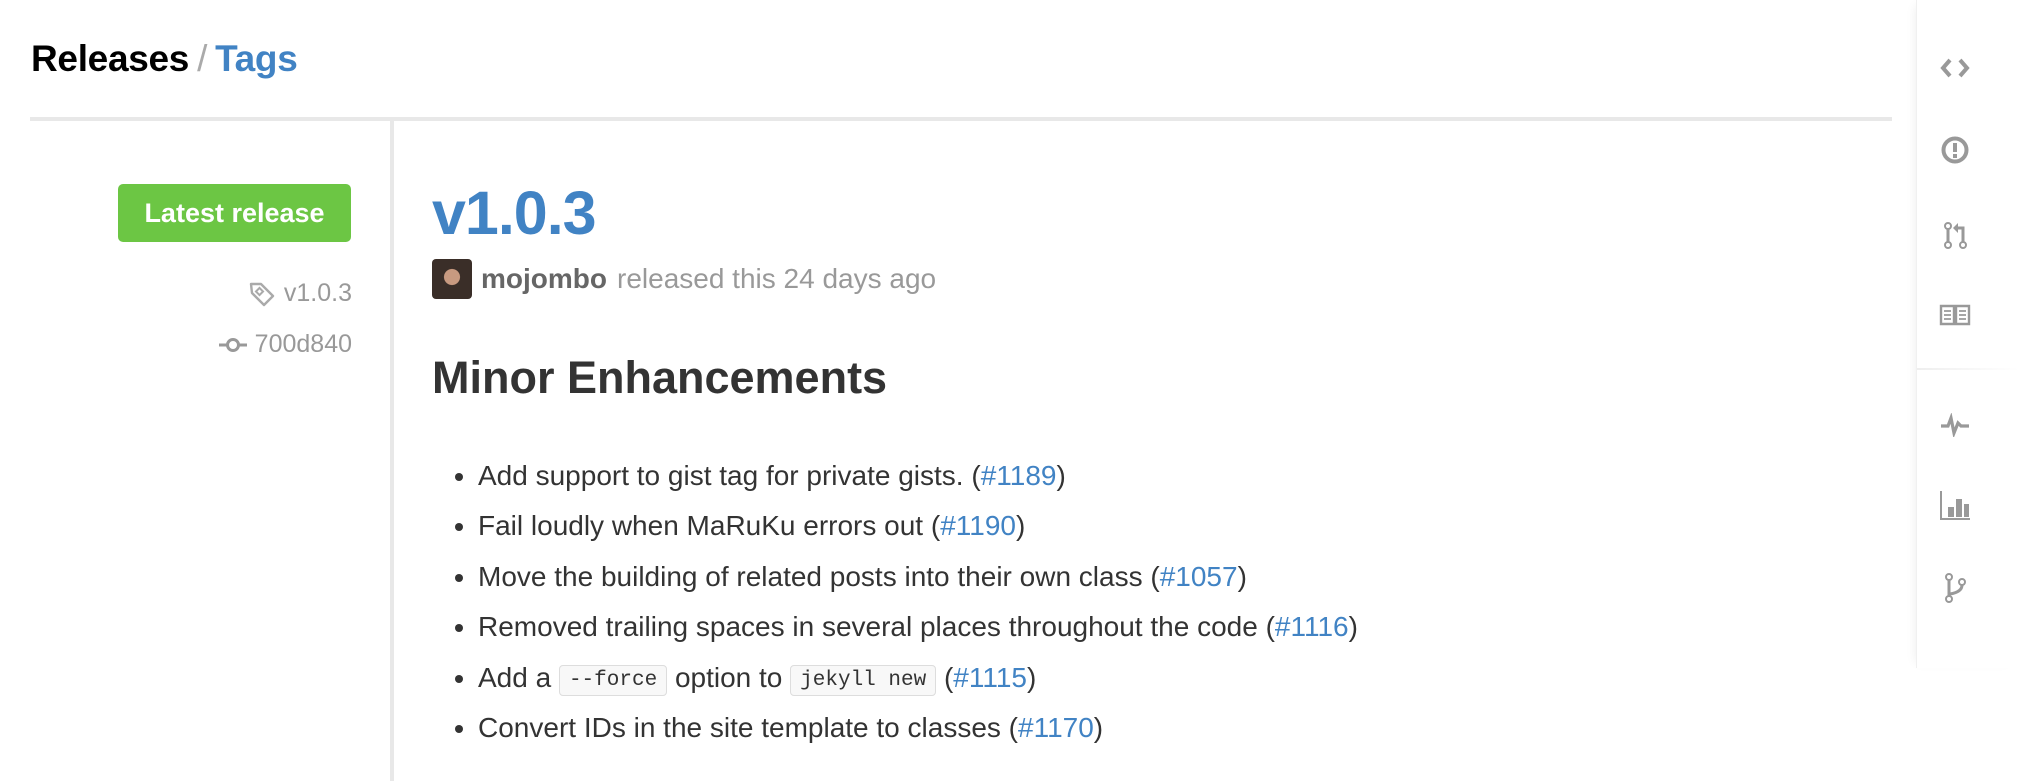 Image resolution: width=2018 pixels, height=781 pixels. I want to click on nav-network, so click(1955, 588).